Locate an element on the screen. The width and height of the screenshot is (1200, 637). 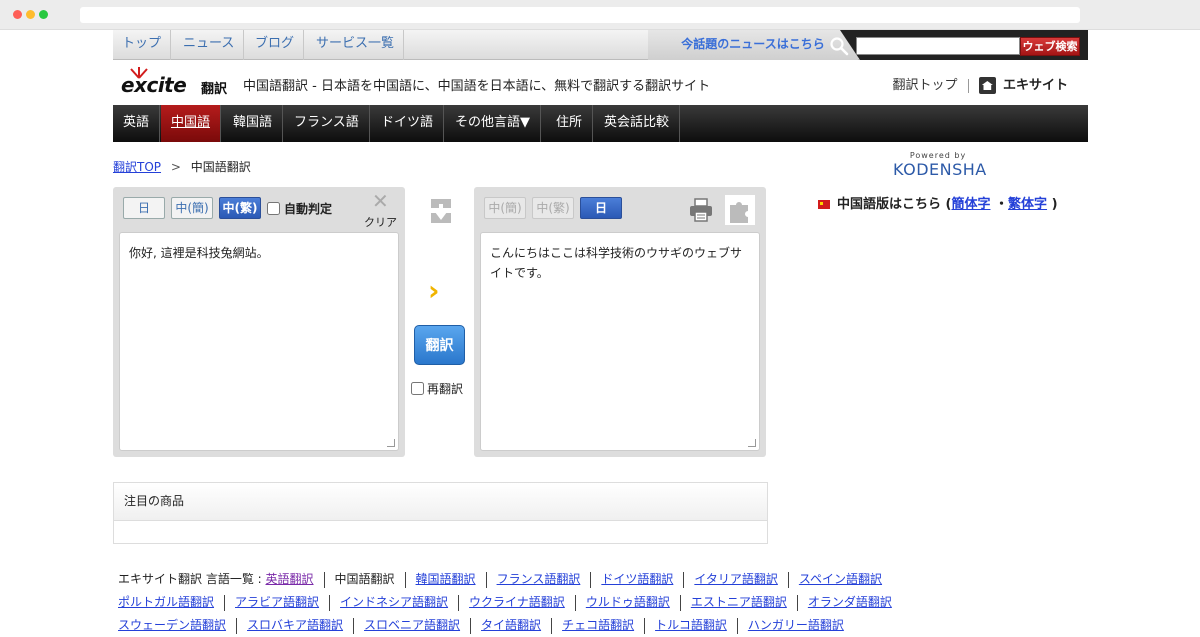
chinese-version-link: 中国語版はこちら (簡体字 ・繁体字 ) is located at coordinates (938, 202).